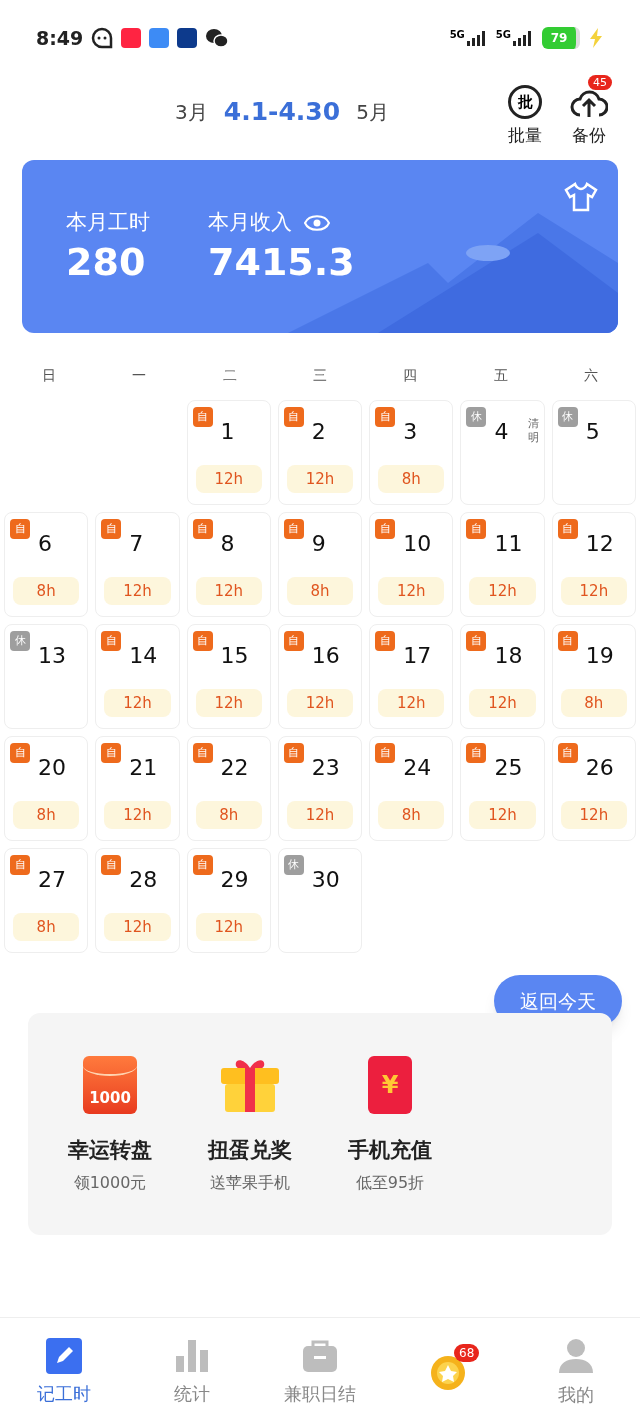  Describe the element at coordinates (137, 676) in the screenshot. I see `calendar-day-cell: 自 14 12h` at that location.